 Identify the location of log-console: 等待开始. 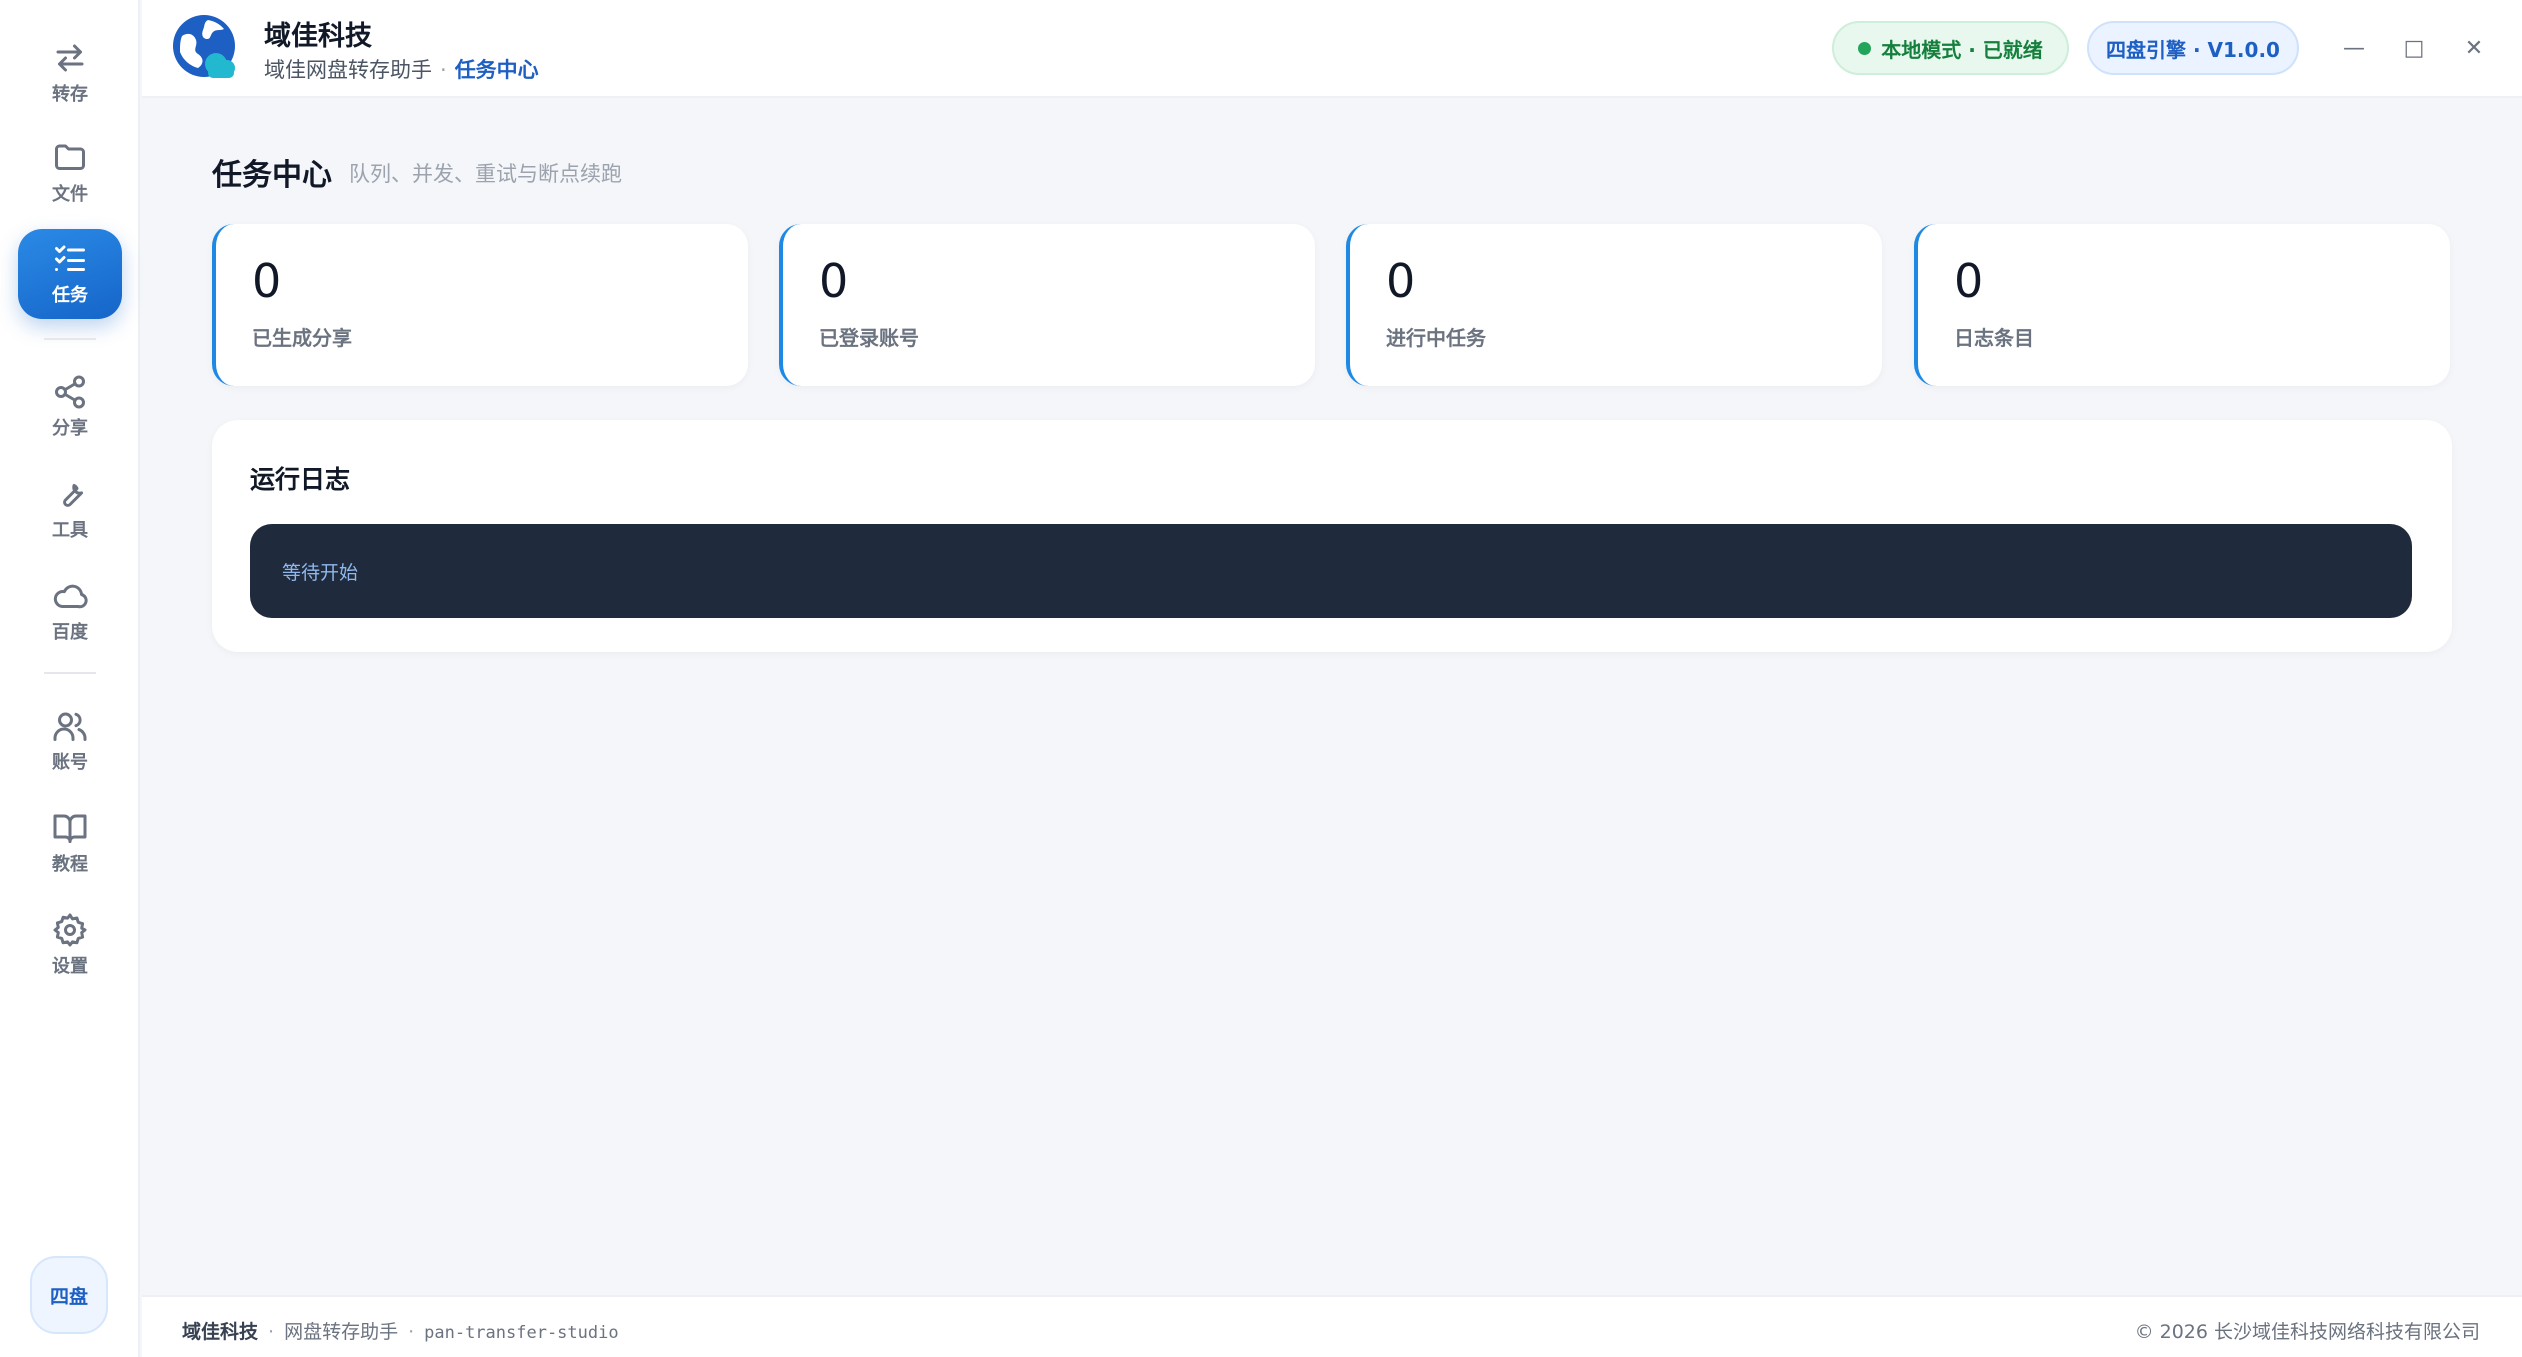
(1331, 571).